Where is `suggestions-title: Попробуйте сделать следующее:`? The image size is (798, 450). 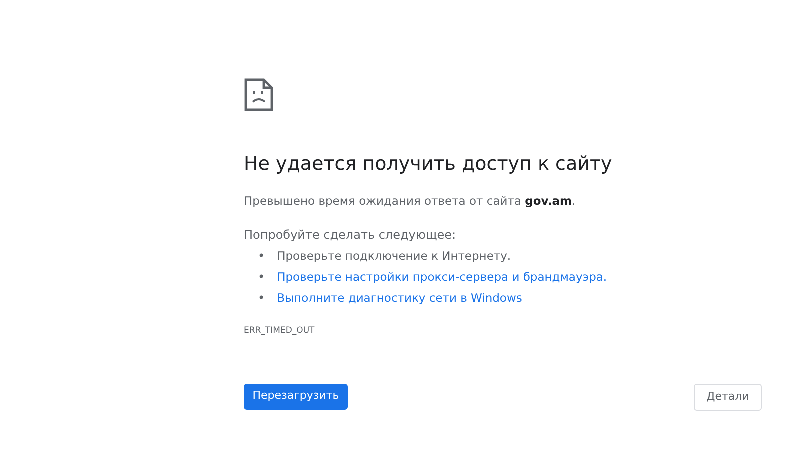
suggestions-title: Попробуйте сделать следующее: is located at coordinates (351, 235).